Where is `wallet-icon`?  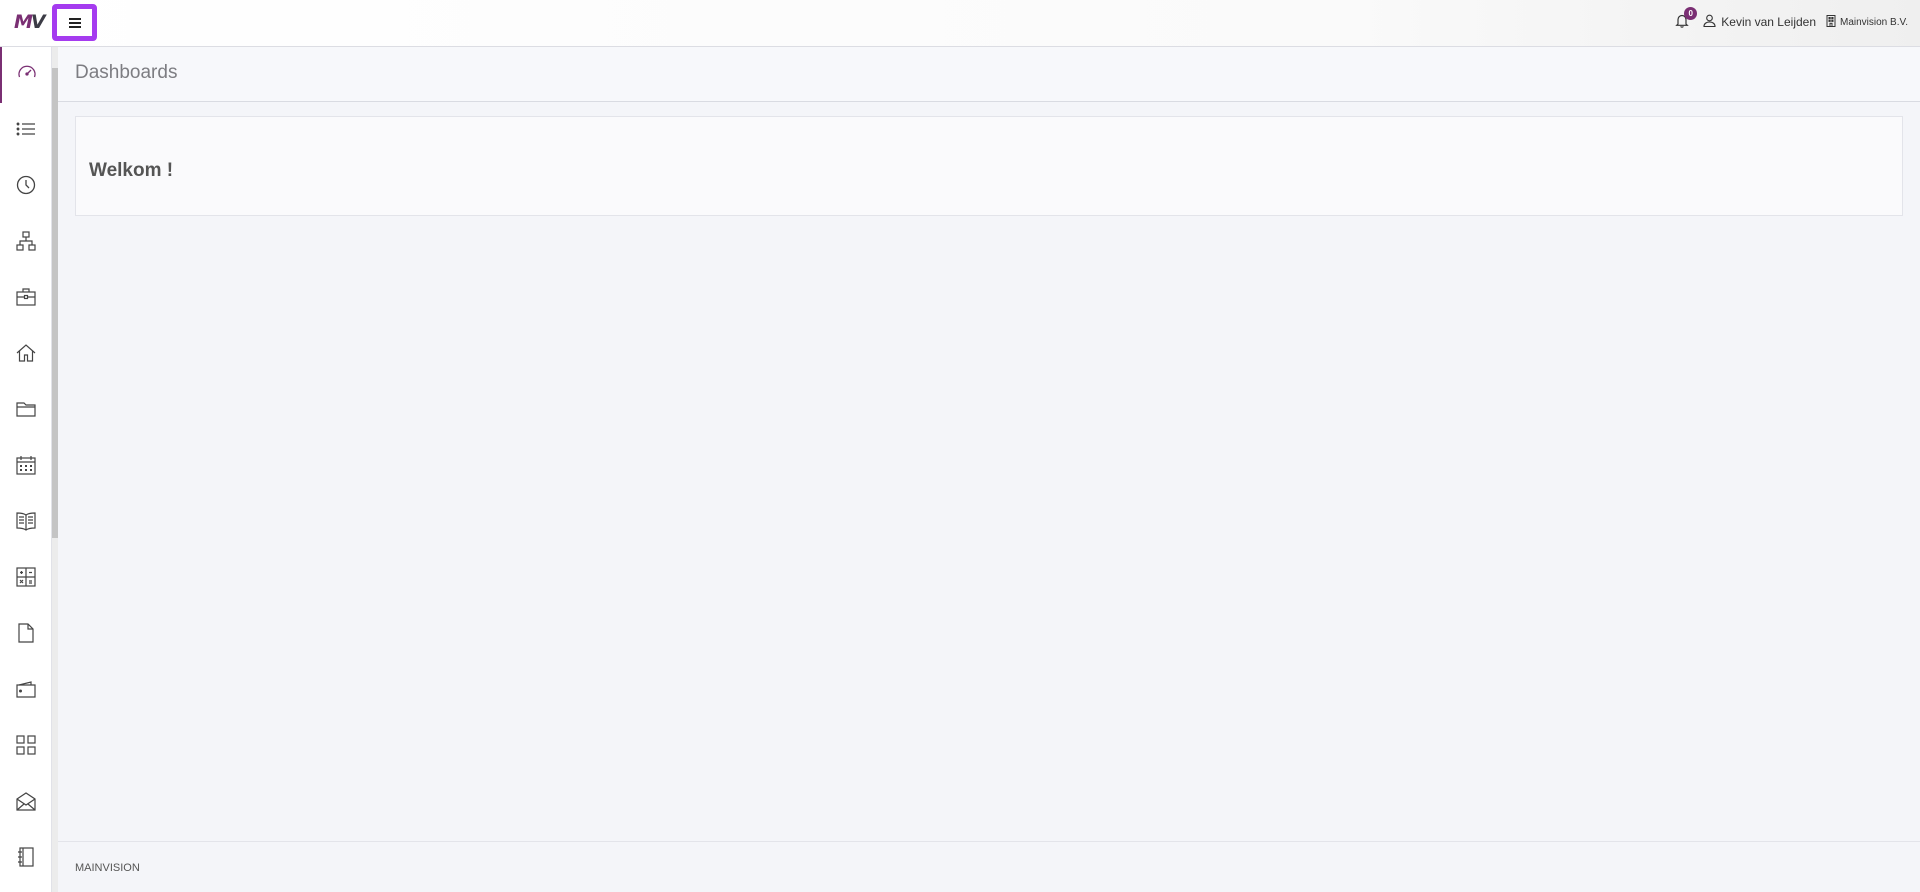
wallet-icon is located at coordinates (26, 691).